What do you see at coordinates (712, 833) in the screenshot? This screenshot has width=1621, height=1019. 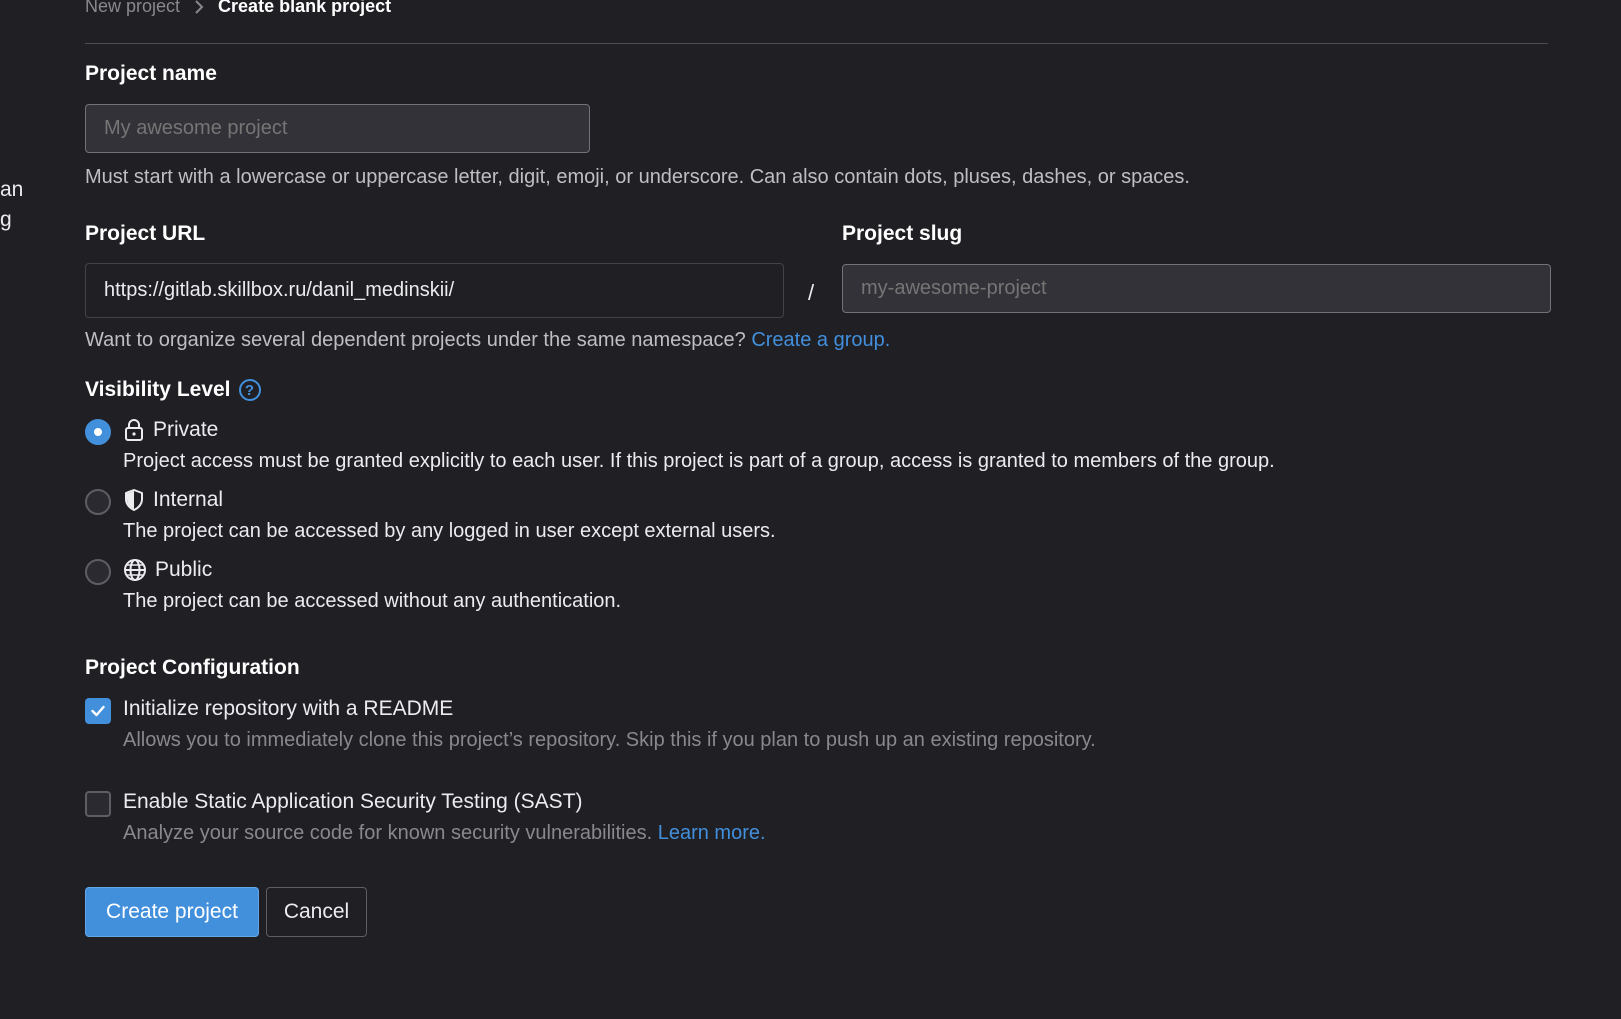 I see `learn-more-link: Learn more.` at bounding box center [712, 833].